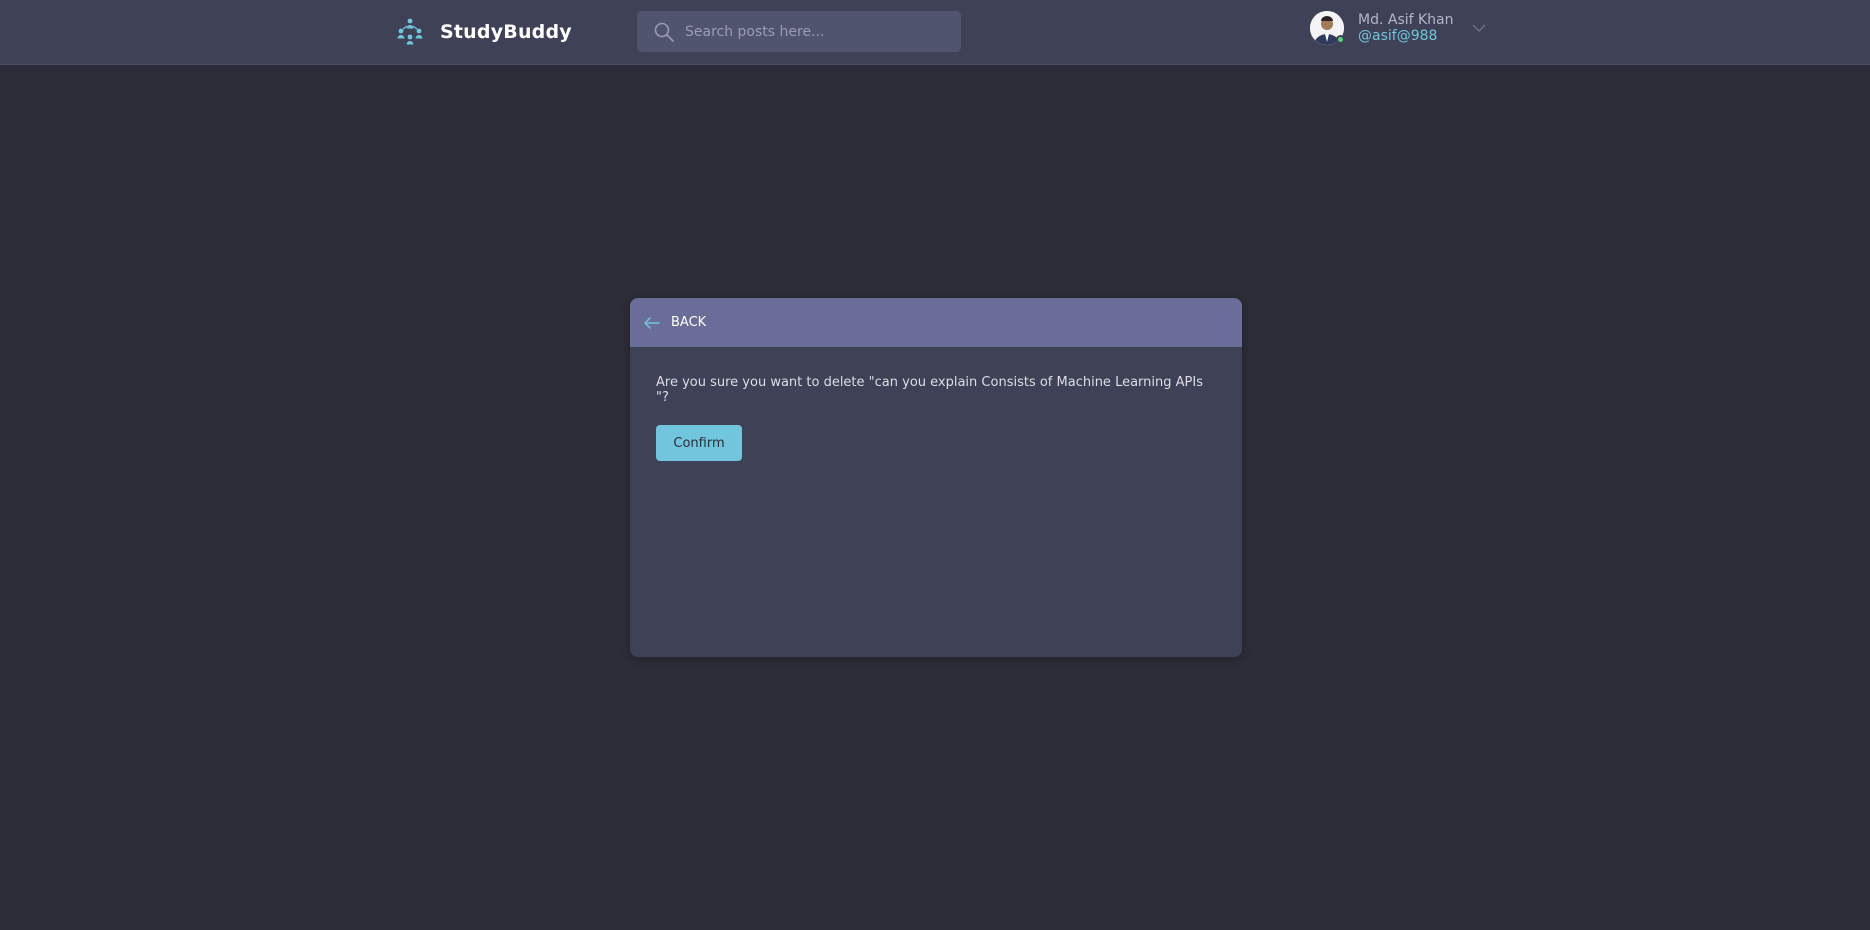 The width and height of the screenshot is (1870, 930). I want to click on user-menu: Md. Asif Khan @asif@988, so click(1398, 28).